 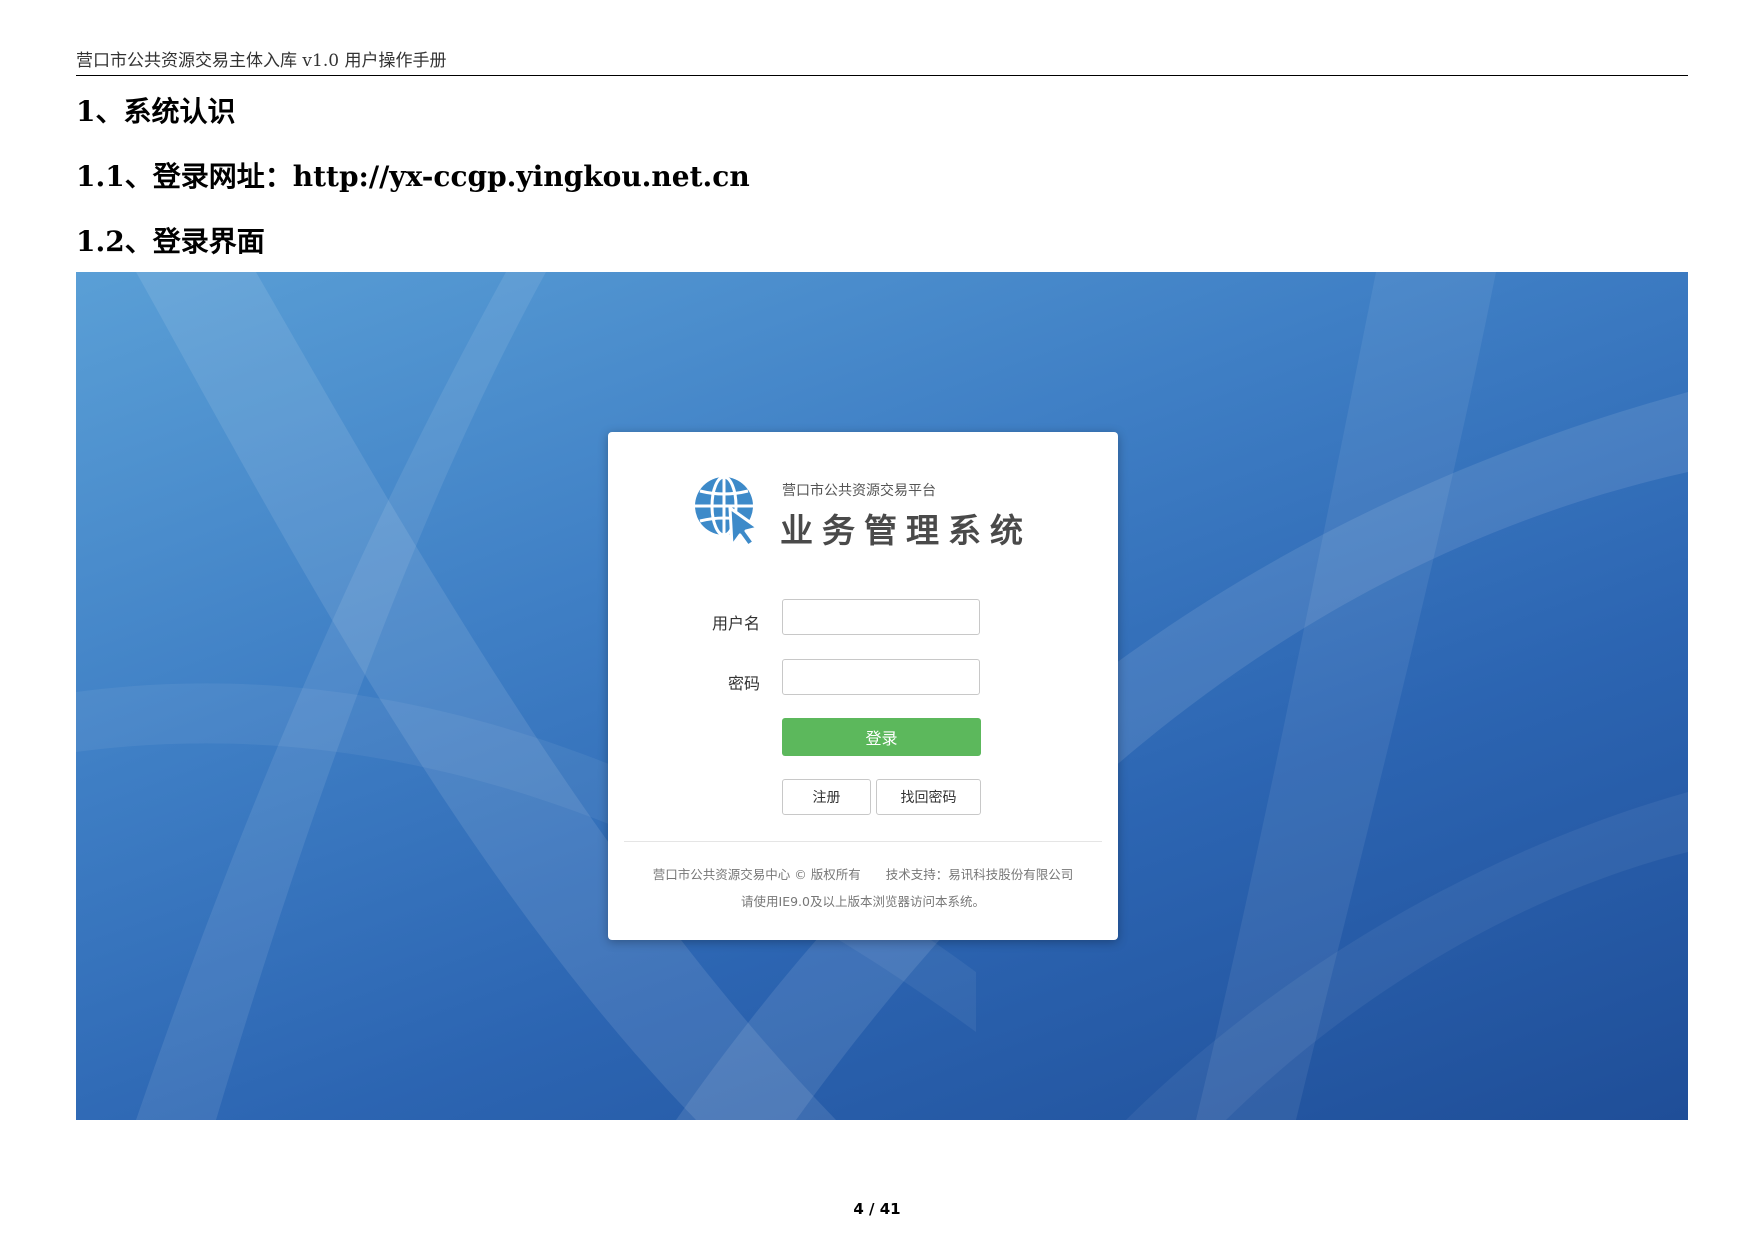 What do you see at coordinates (735, 623) in the screenshot?
I see `username-label: 用户名` at bounding box center [735, 623].